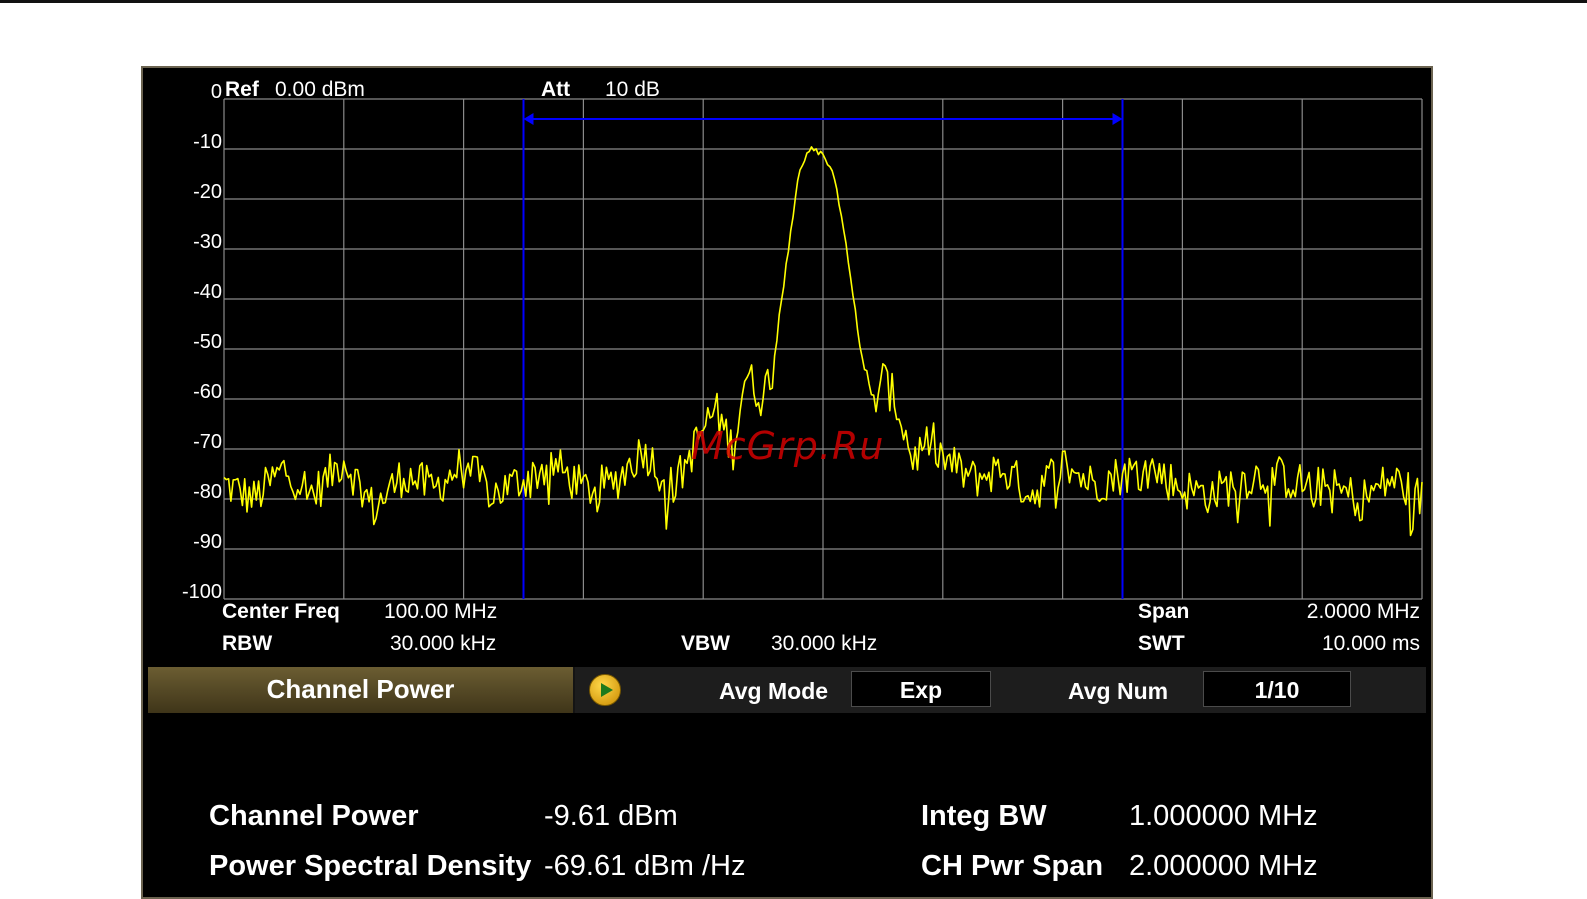  What do you see at coordinates (370, 866) in the screenshot?
I see `psd-label: Power Spectral Density` at bounding box center [370, 866].